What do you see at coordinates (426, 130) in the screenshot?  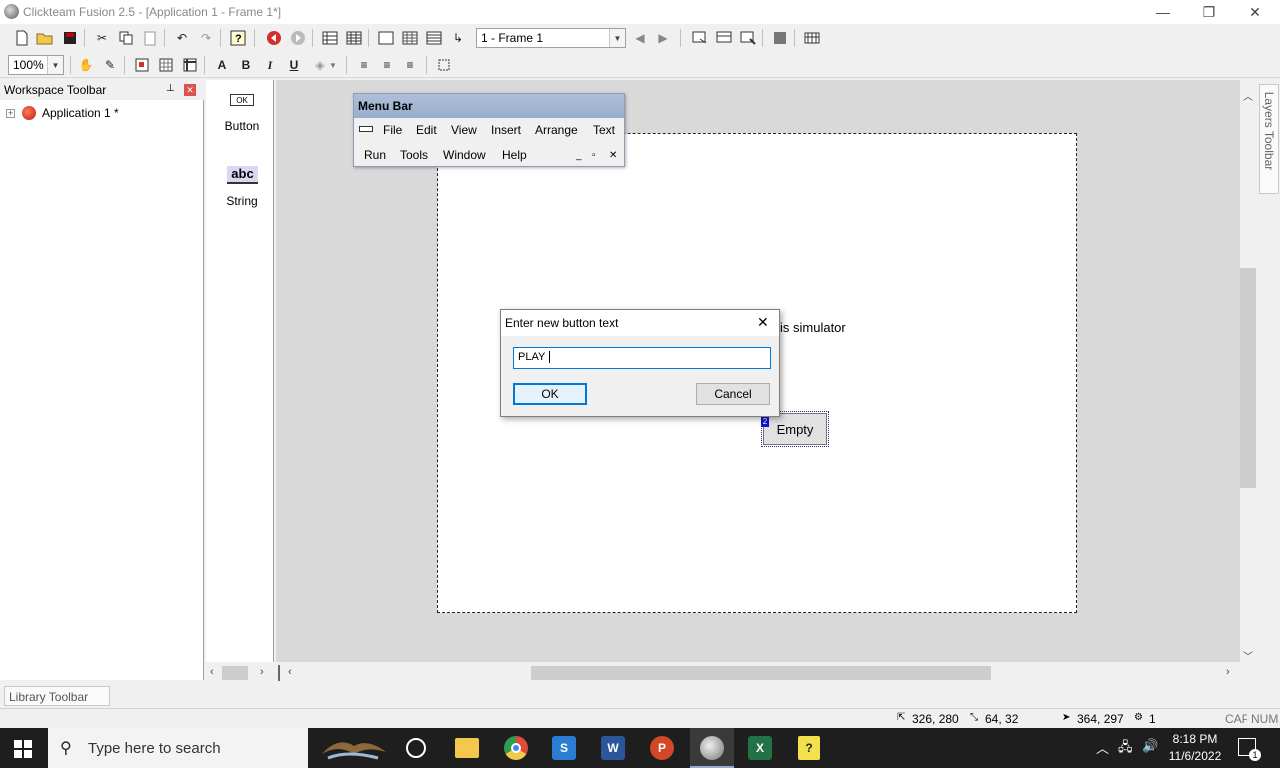 I see `menu-edit: Edit` at bounding box center [426, 130].